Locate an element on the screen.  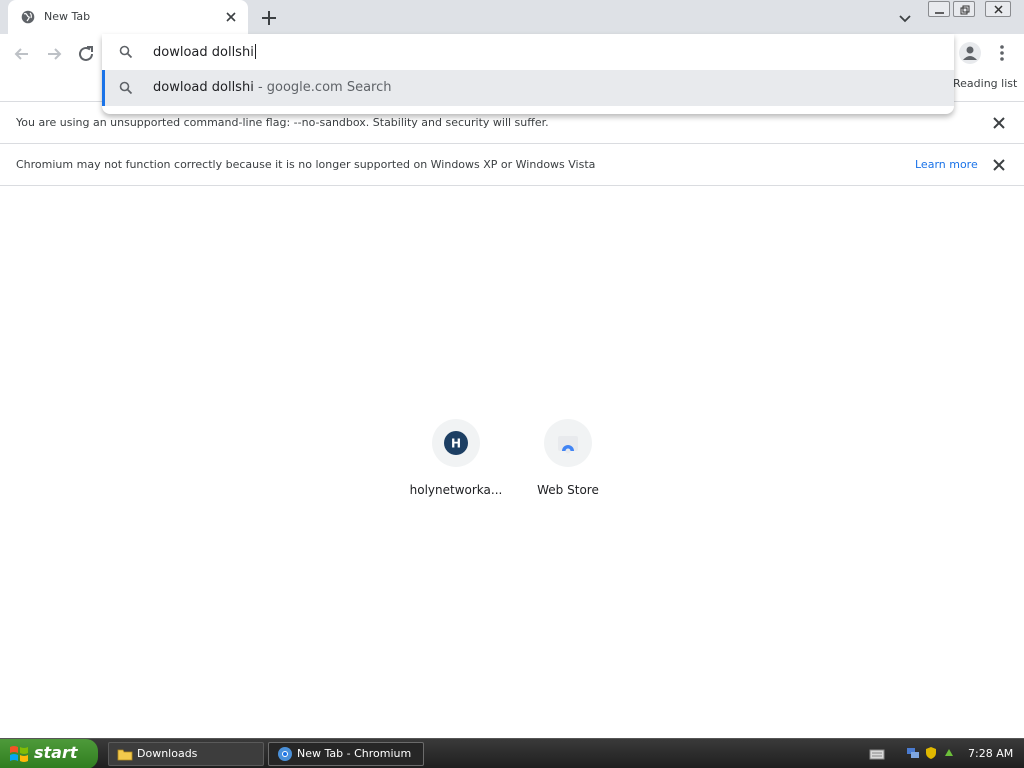
reading-list-button: Reading list is located at coordinates (985, 83).